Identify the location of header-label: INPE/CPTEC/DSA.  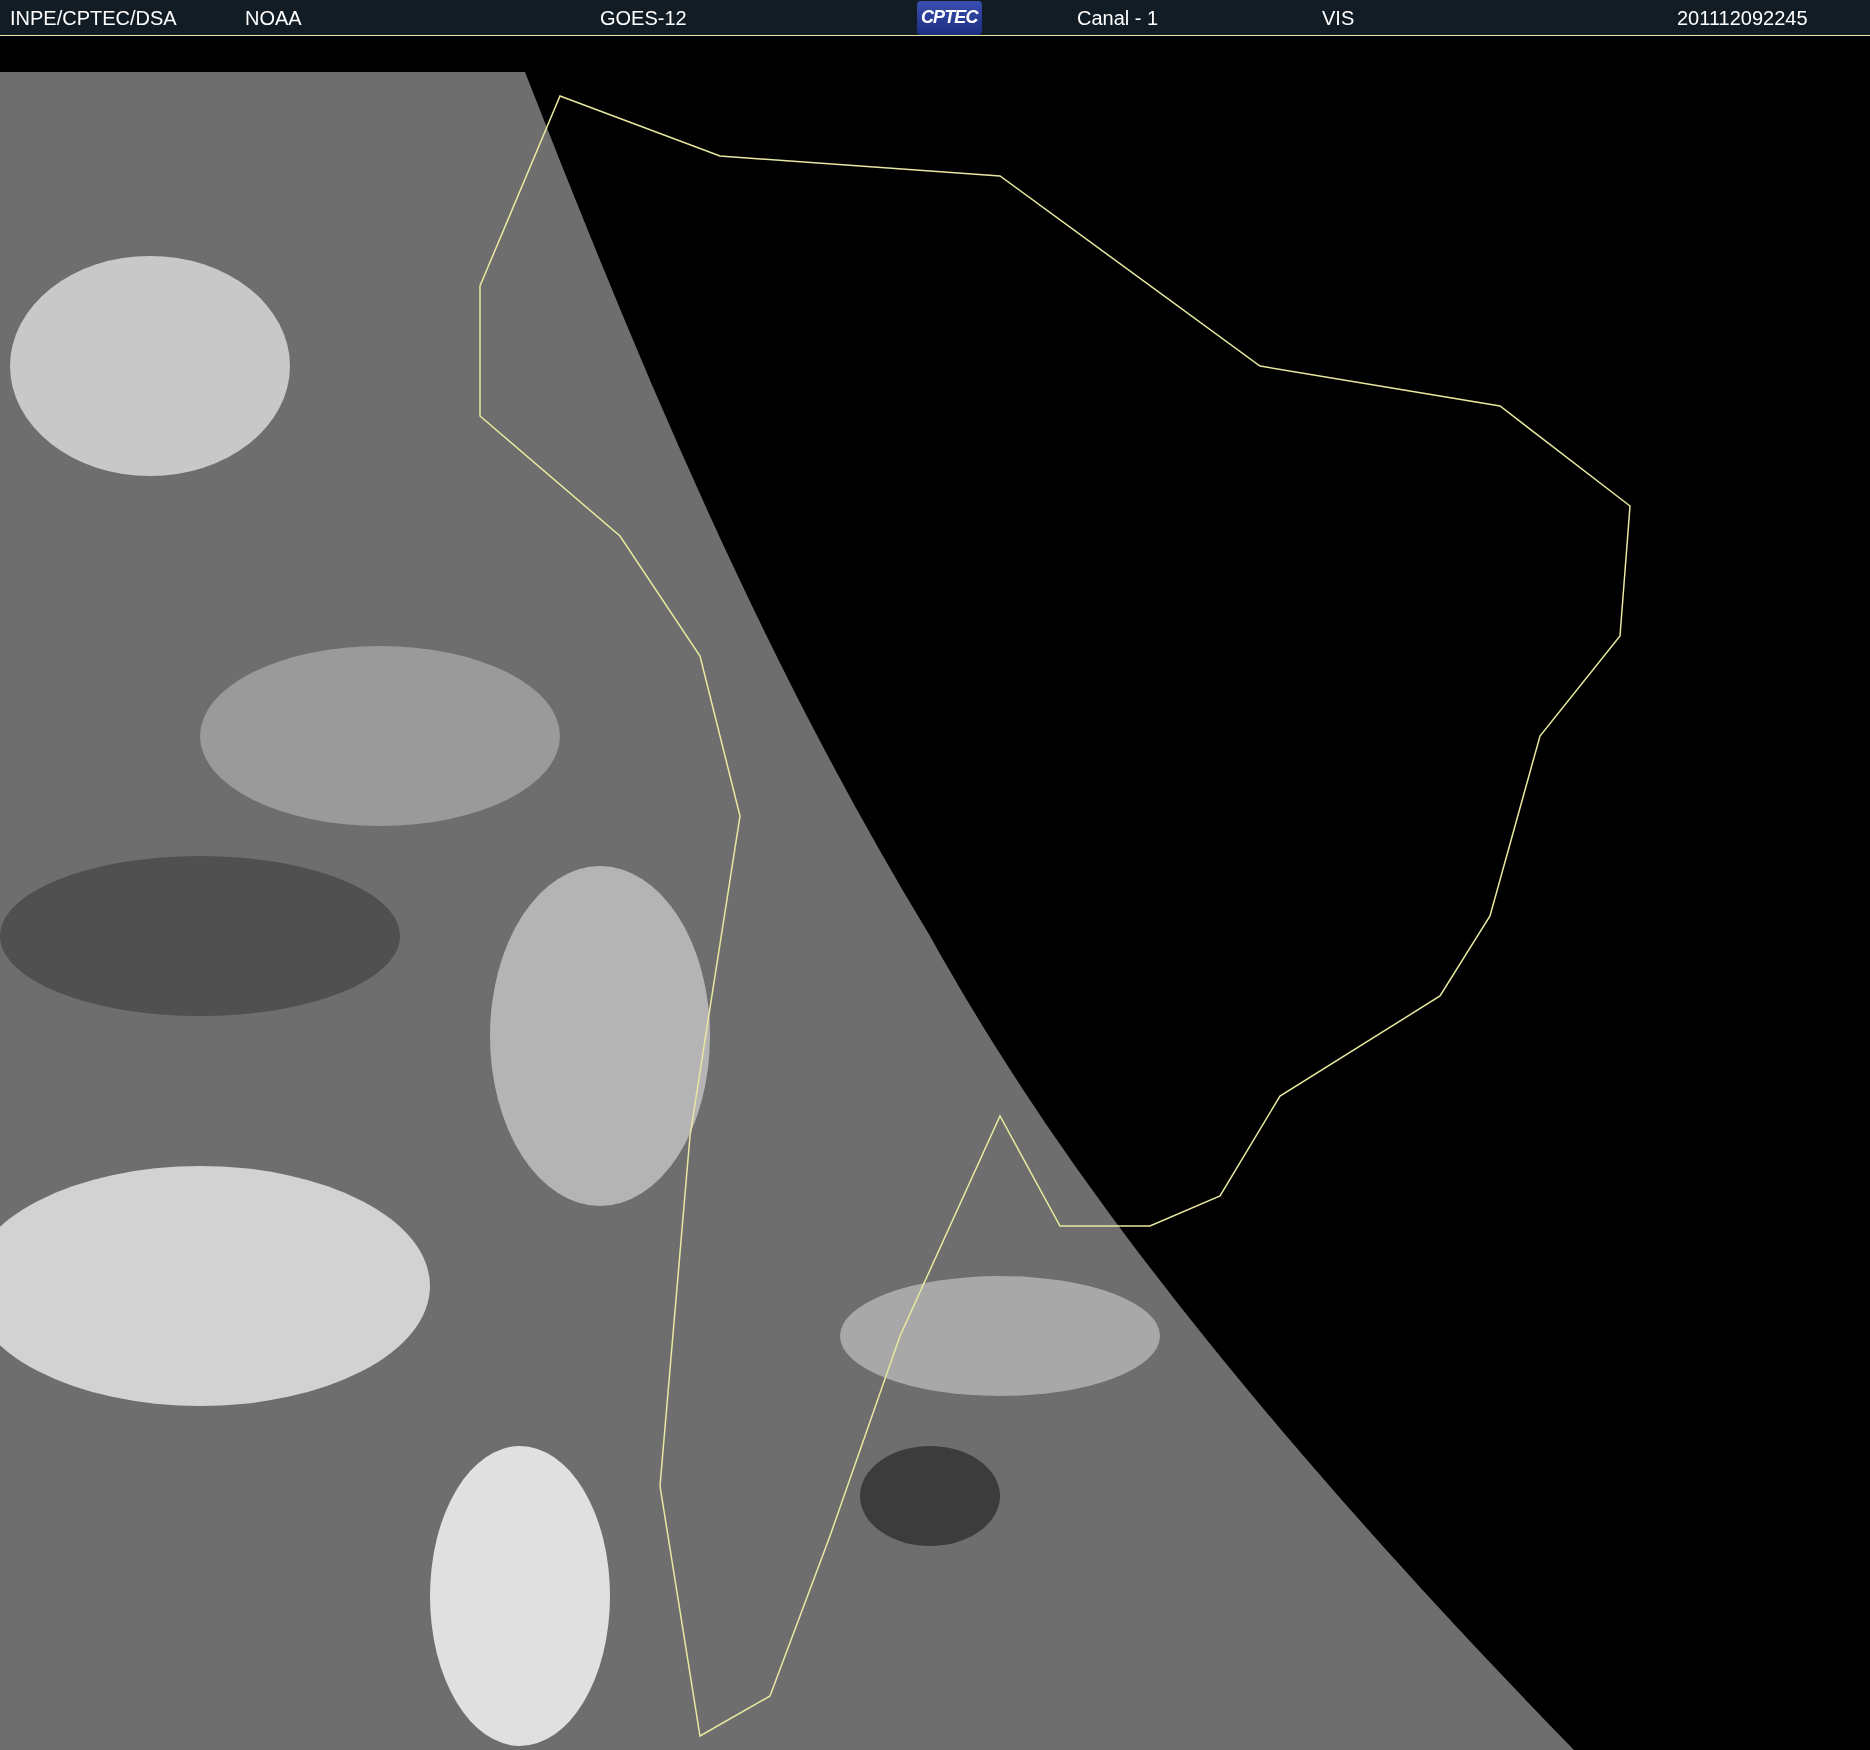
(93, 17).